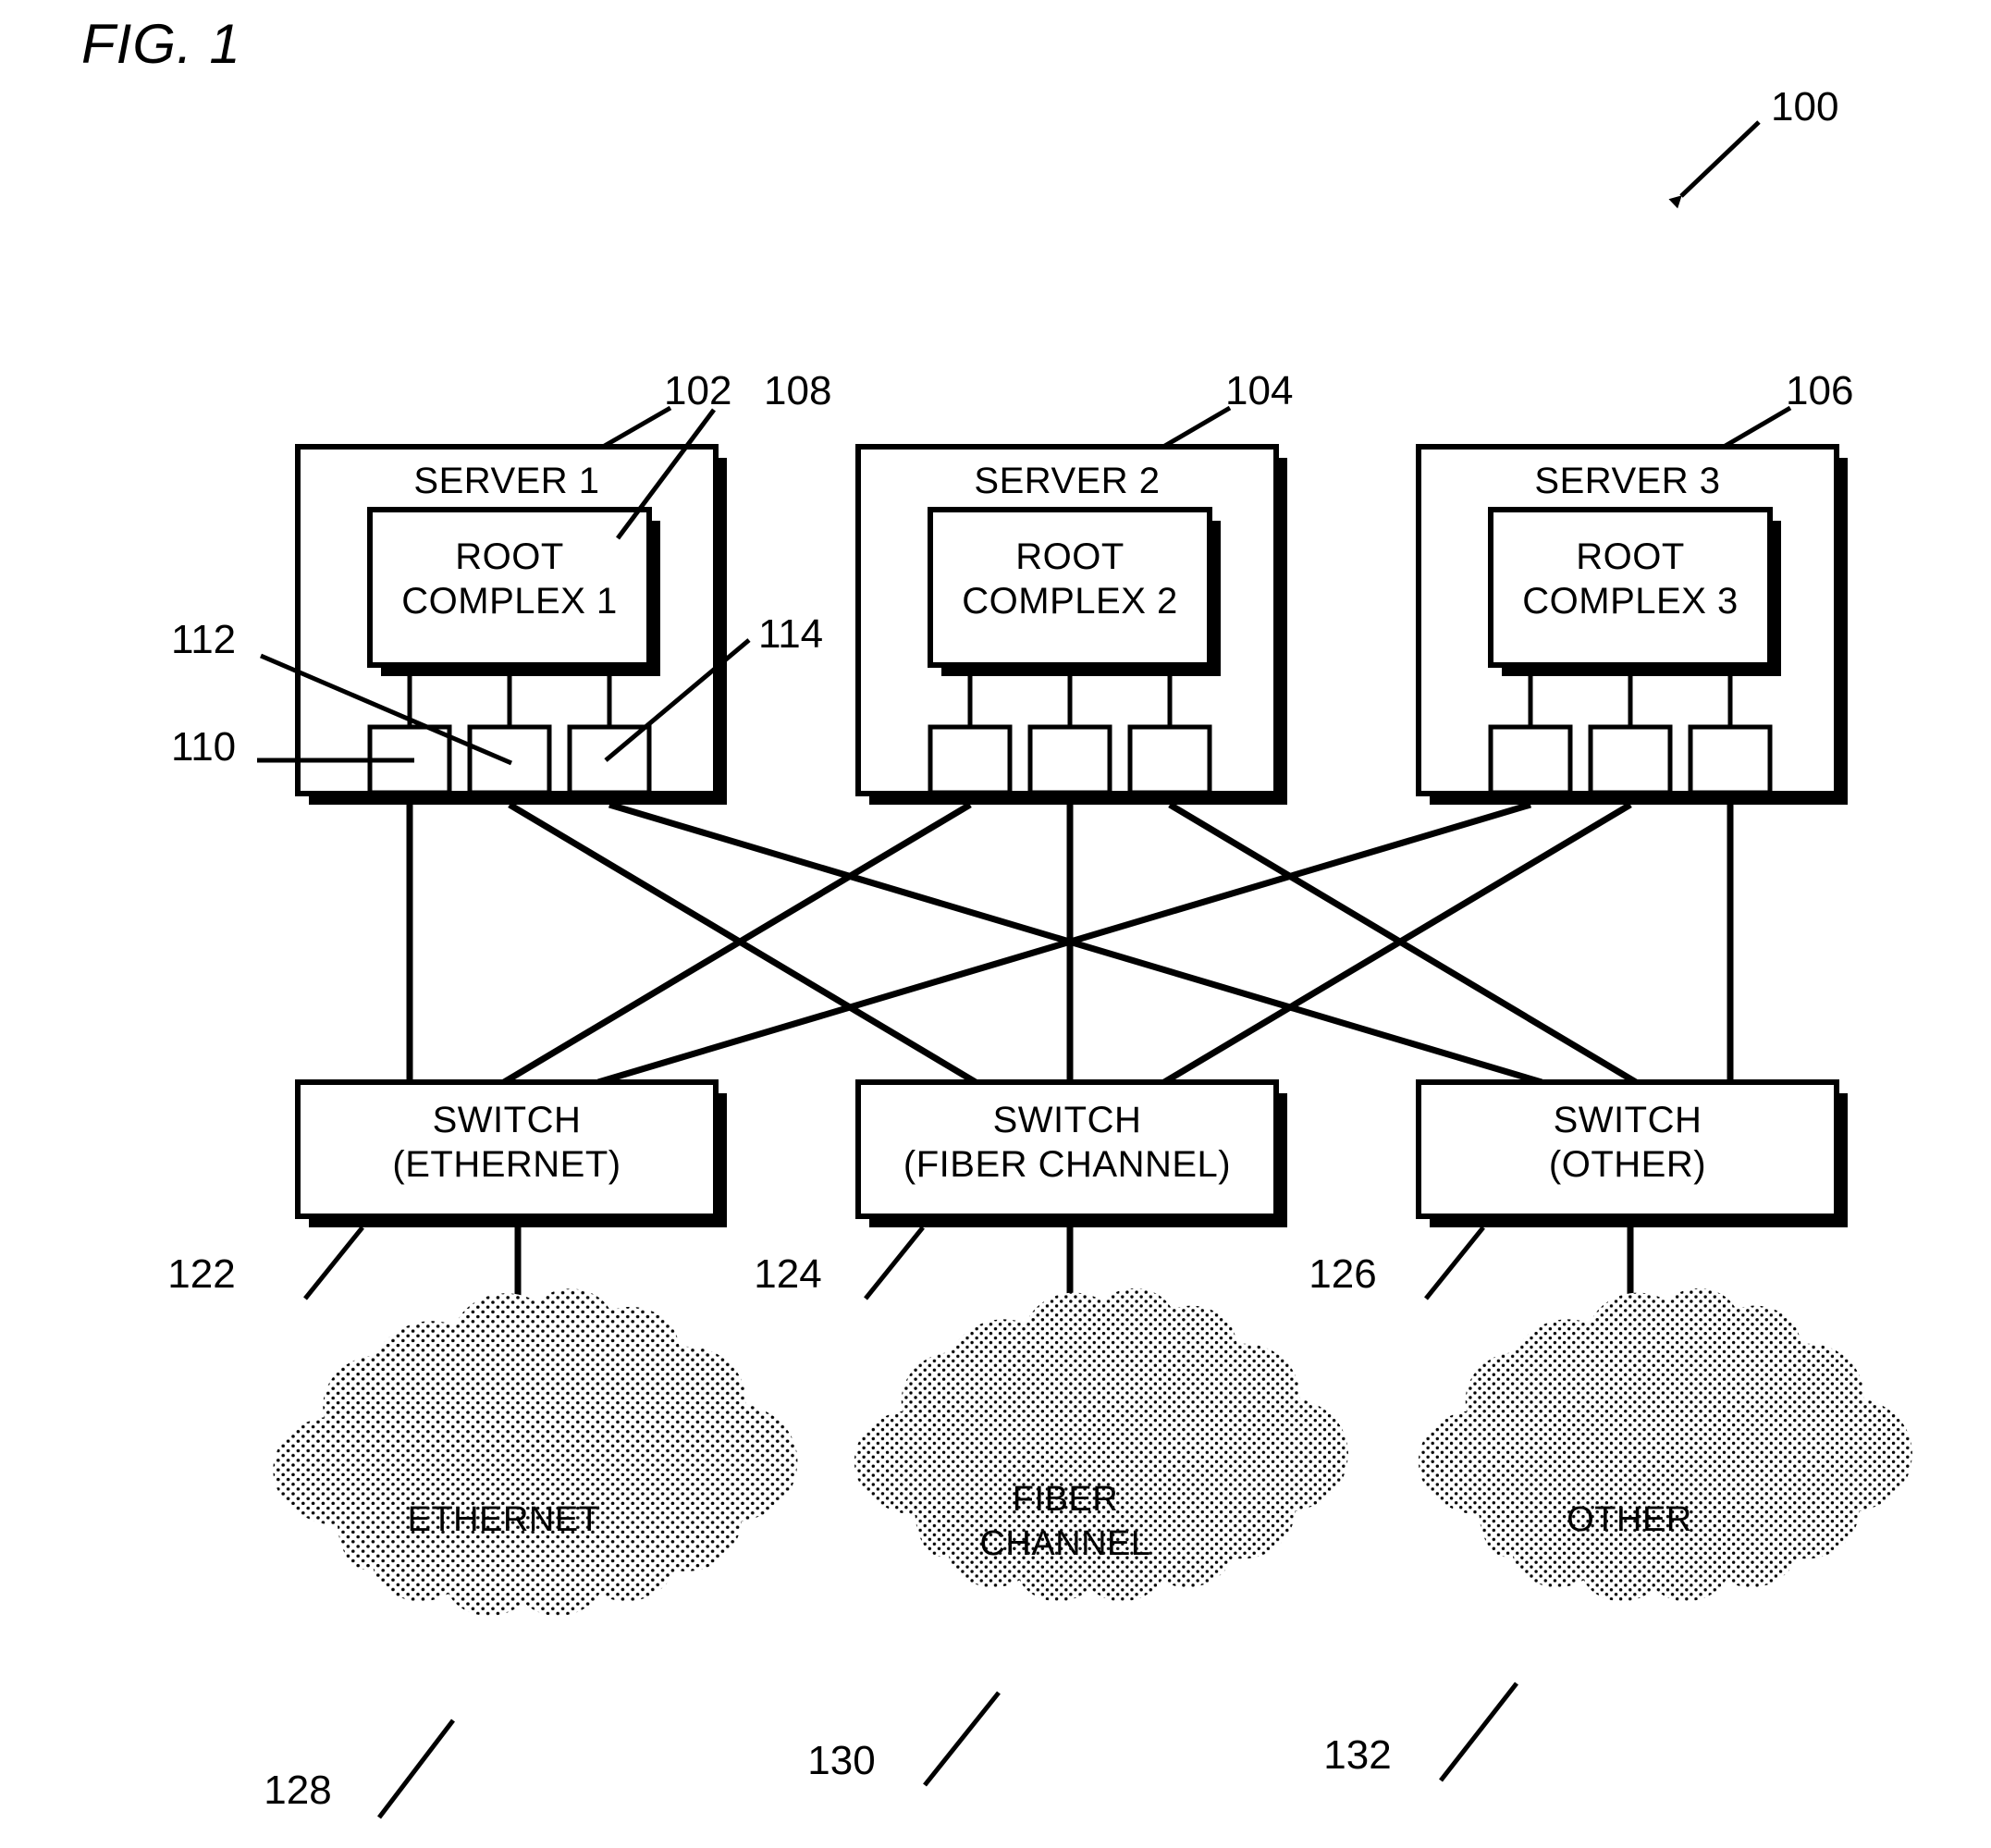 This screenshot has height=1848, width=1991. I want to click on switch-ethernet-label-line1: SWITCH, so click(507, 1120).